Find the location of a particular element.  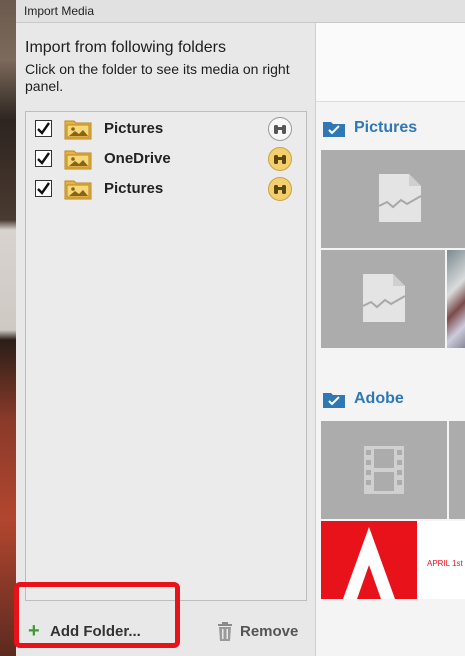

window-title: Import Media is located at coordinates (59, 11).